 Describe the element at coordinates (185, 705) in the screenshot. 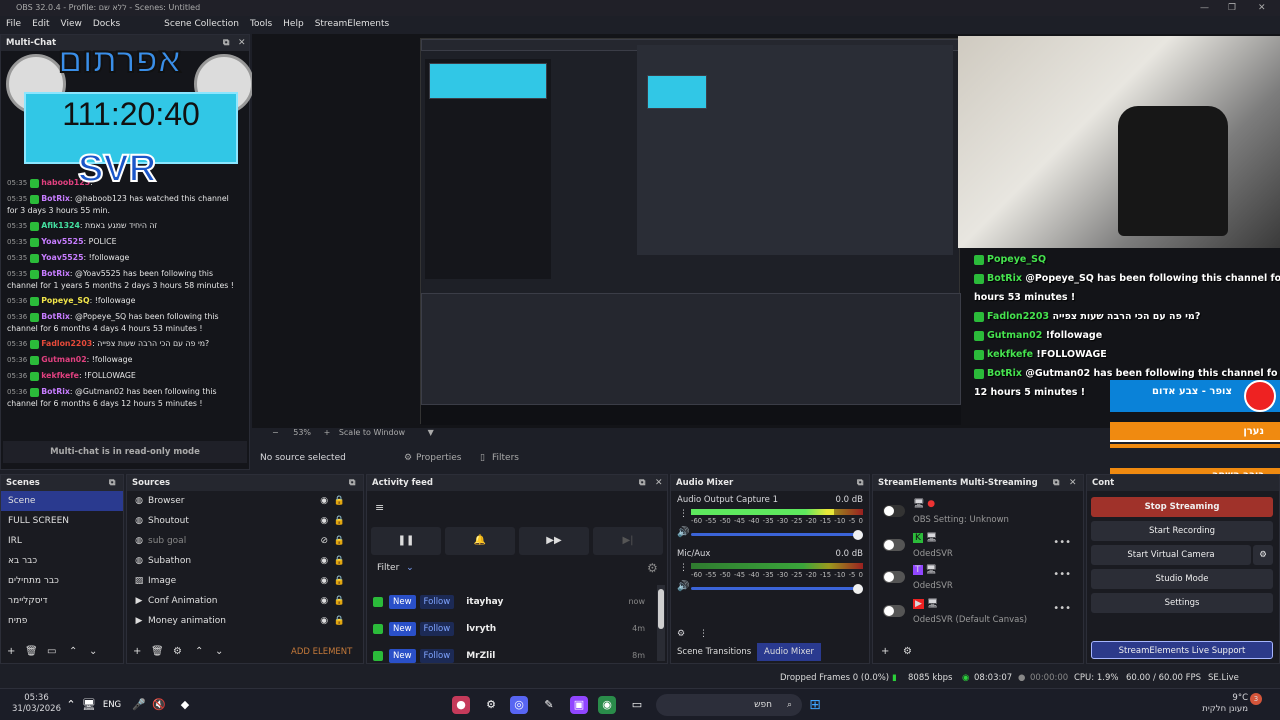

I see `copilot-icon: ◆` at that location.